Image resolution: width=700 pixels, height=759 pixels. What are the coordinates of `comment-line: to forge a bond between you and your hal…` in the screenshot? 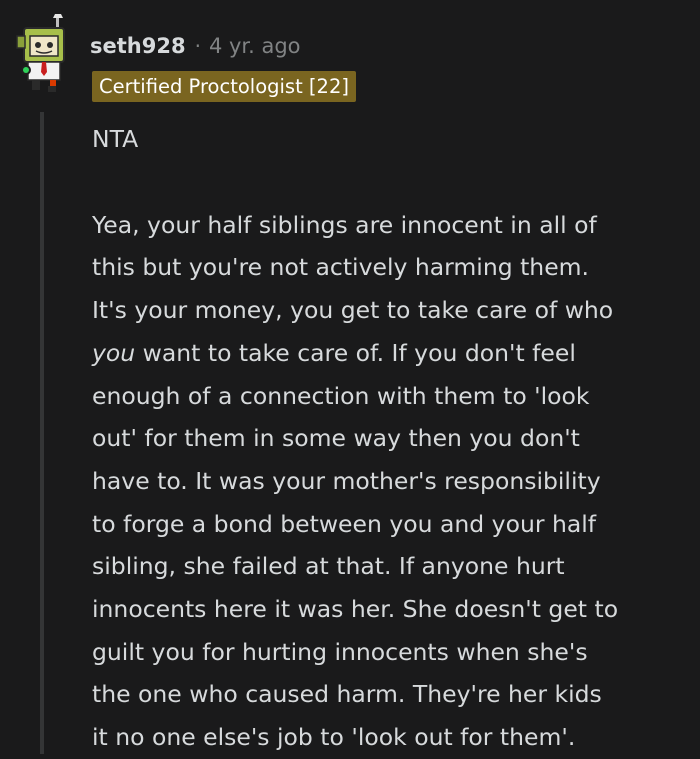 It's located at (344, 523).